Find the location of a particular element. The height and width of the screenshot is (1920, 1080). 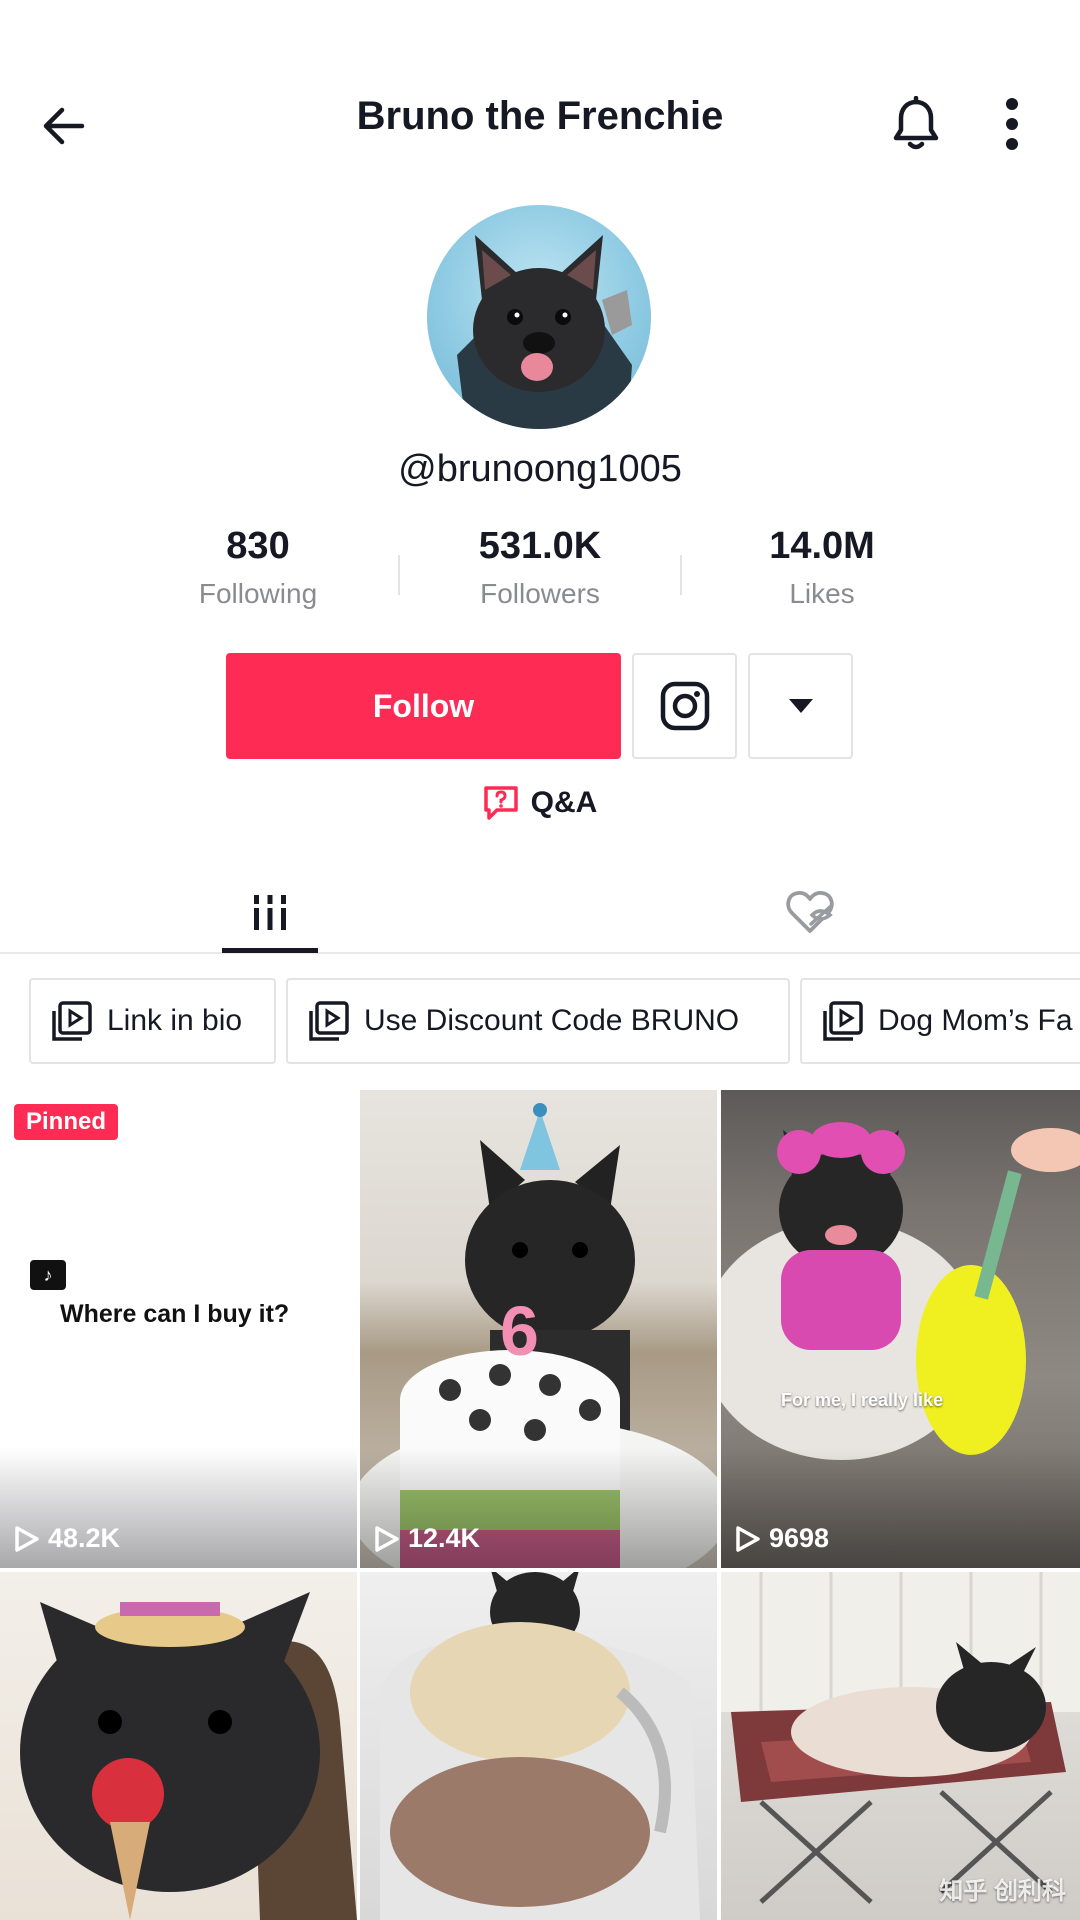

frenchie-avatar is located at coordinates (544, 332).